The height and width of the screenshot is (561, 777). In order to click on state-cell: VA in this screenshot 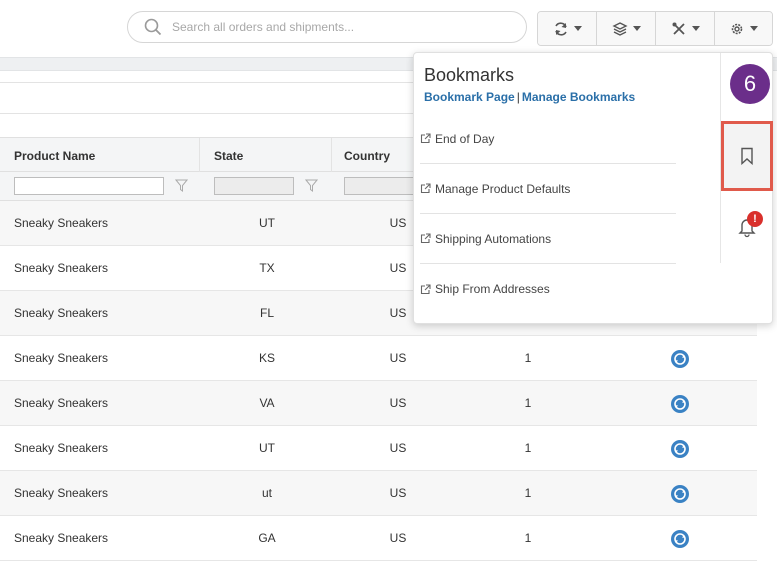, I will do `click(267, 403)`.